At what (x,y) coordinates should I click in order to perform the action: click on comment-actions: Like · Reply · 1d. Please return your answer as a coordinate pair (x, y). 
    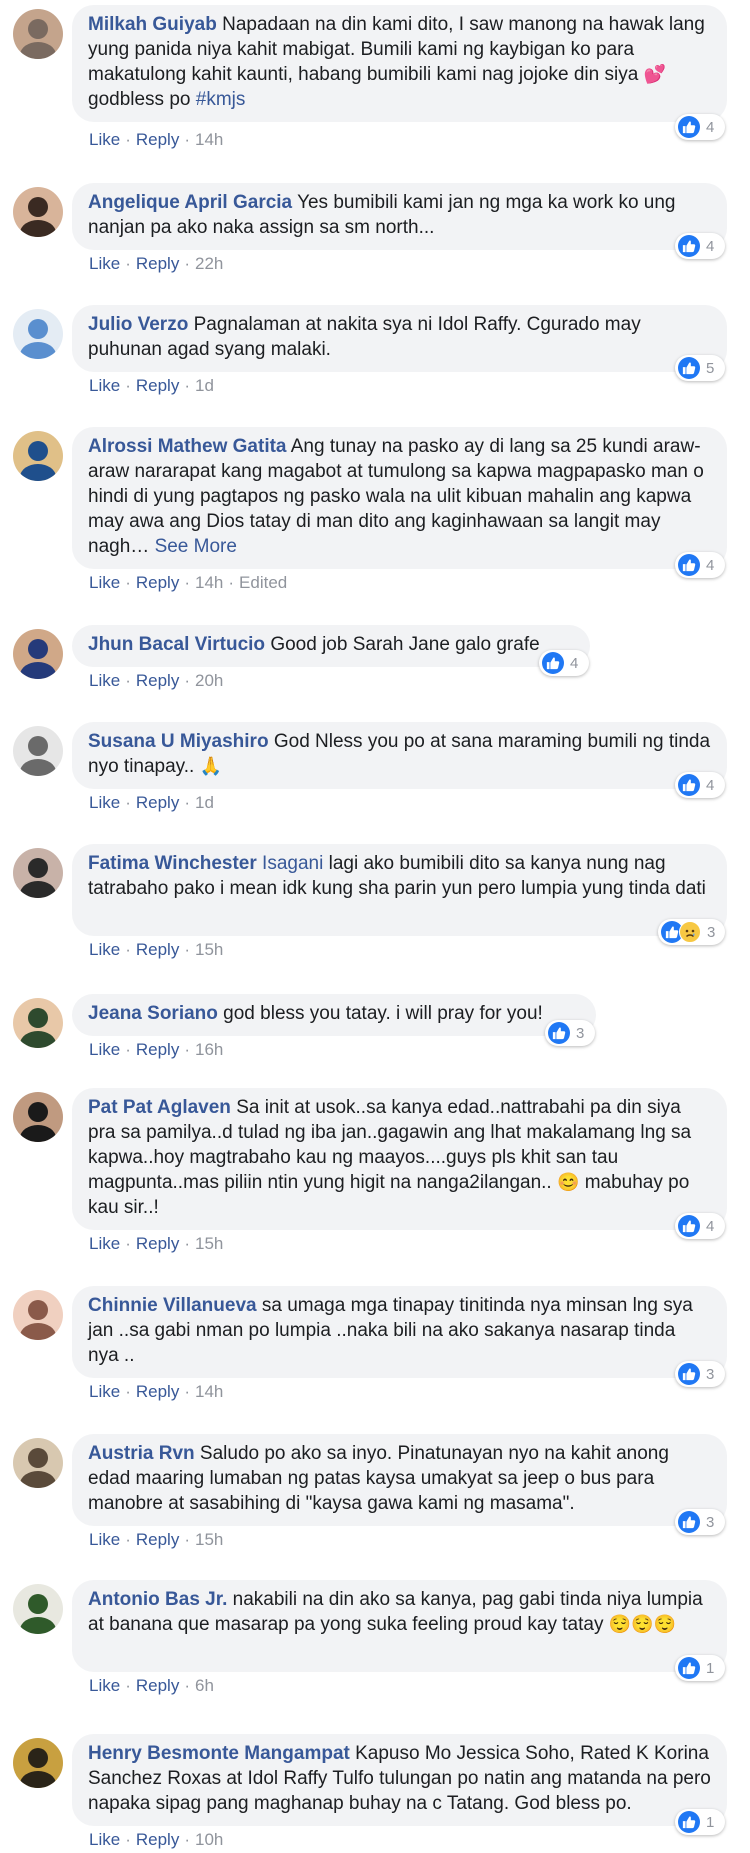
    Looking at the image, I should click on (151, 386).